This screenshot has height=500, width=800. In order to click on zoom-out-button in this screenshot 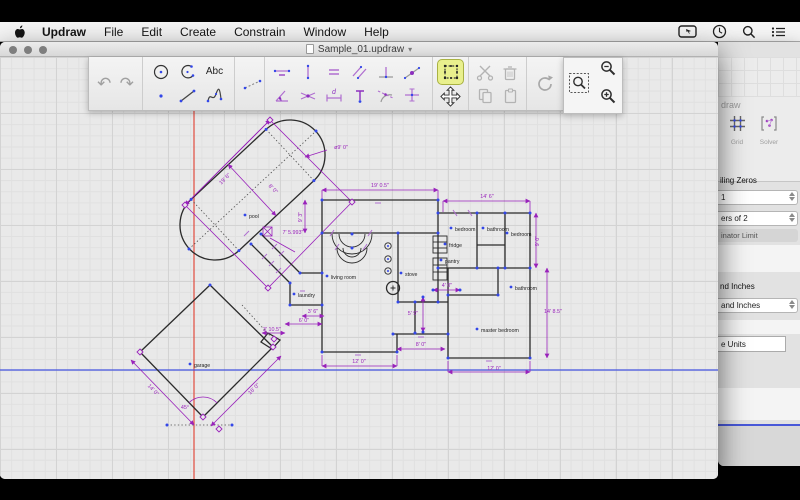, I will do `click(608, 71)`.